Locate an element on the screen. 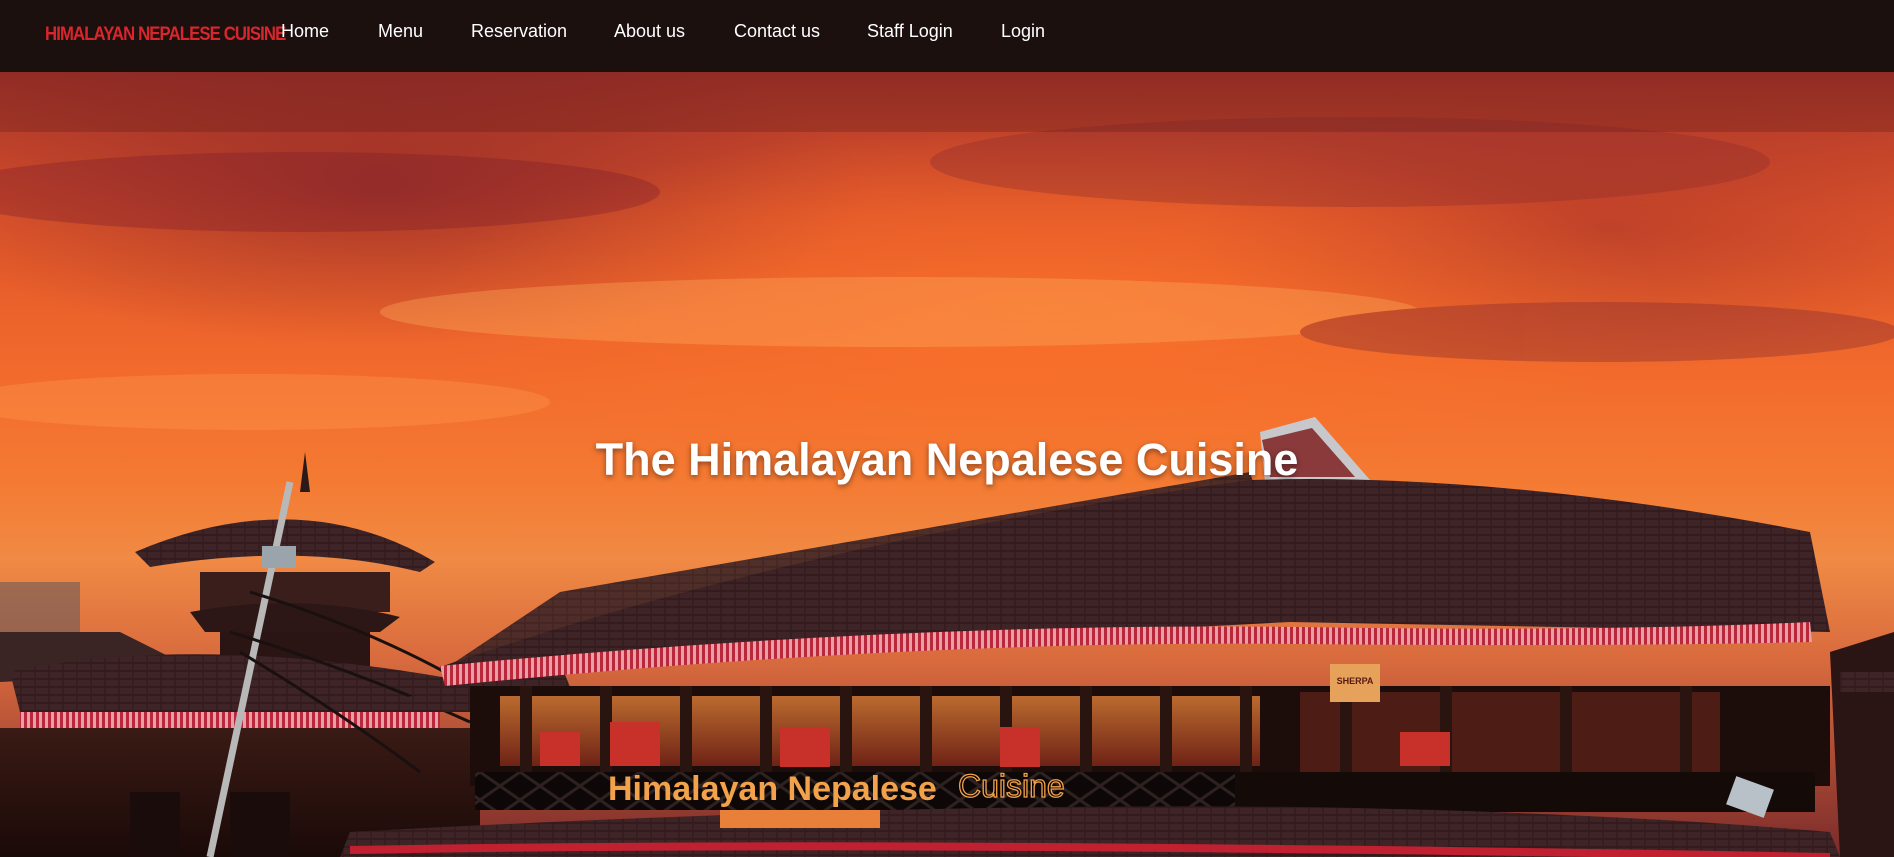 The image size is (1894, 857). restaurant-sign-secondary: Cuisine is located at coordinates (1011, 786).